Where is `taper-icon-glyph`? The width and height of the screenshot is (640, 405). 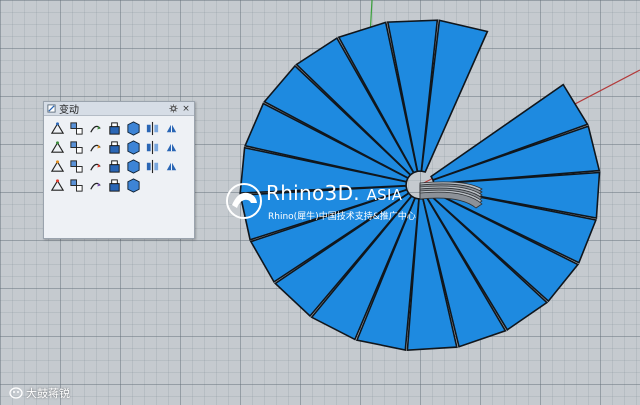 taper-icon-glyph is located at coordinates (57, 165).